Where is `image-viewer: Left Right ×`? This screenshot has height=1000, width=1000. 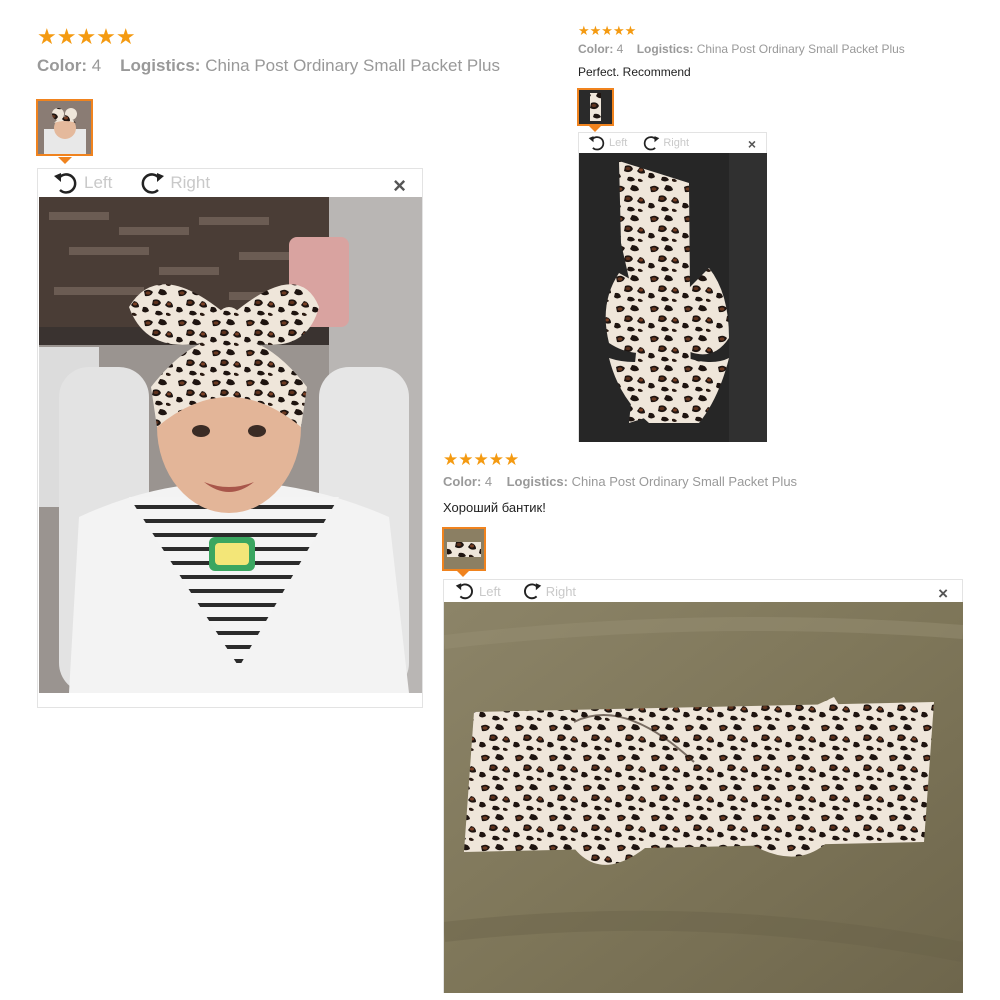 image-viewer: Left Right × is located at coordinates (672, 287).